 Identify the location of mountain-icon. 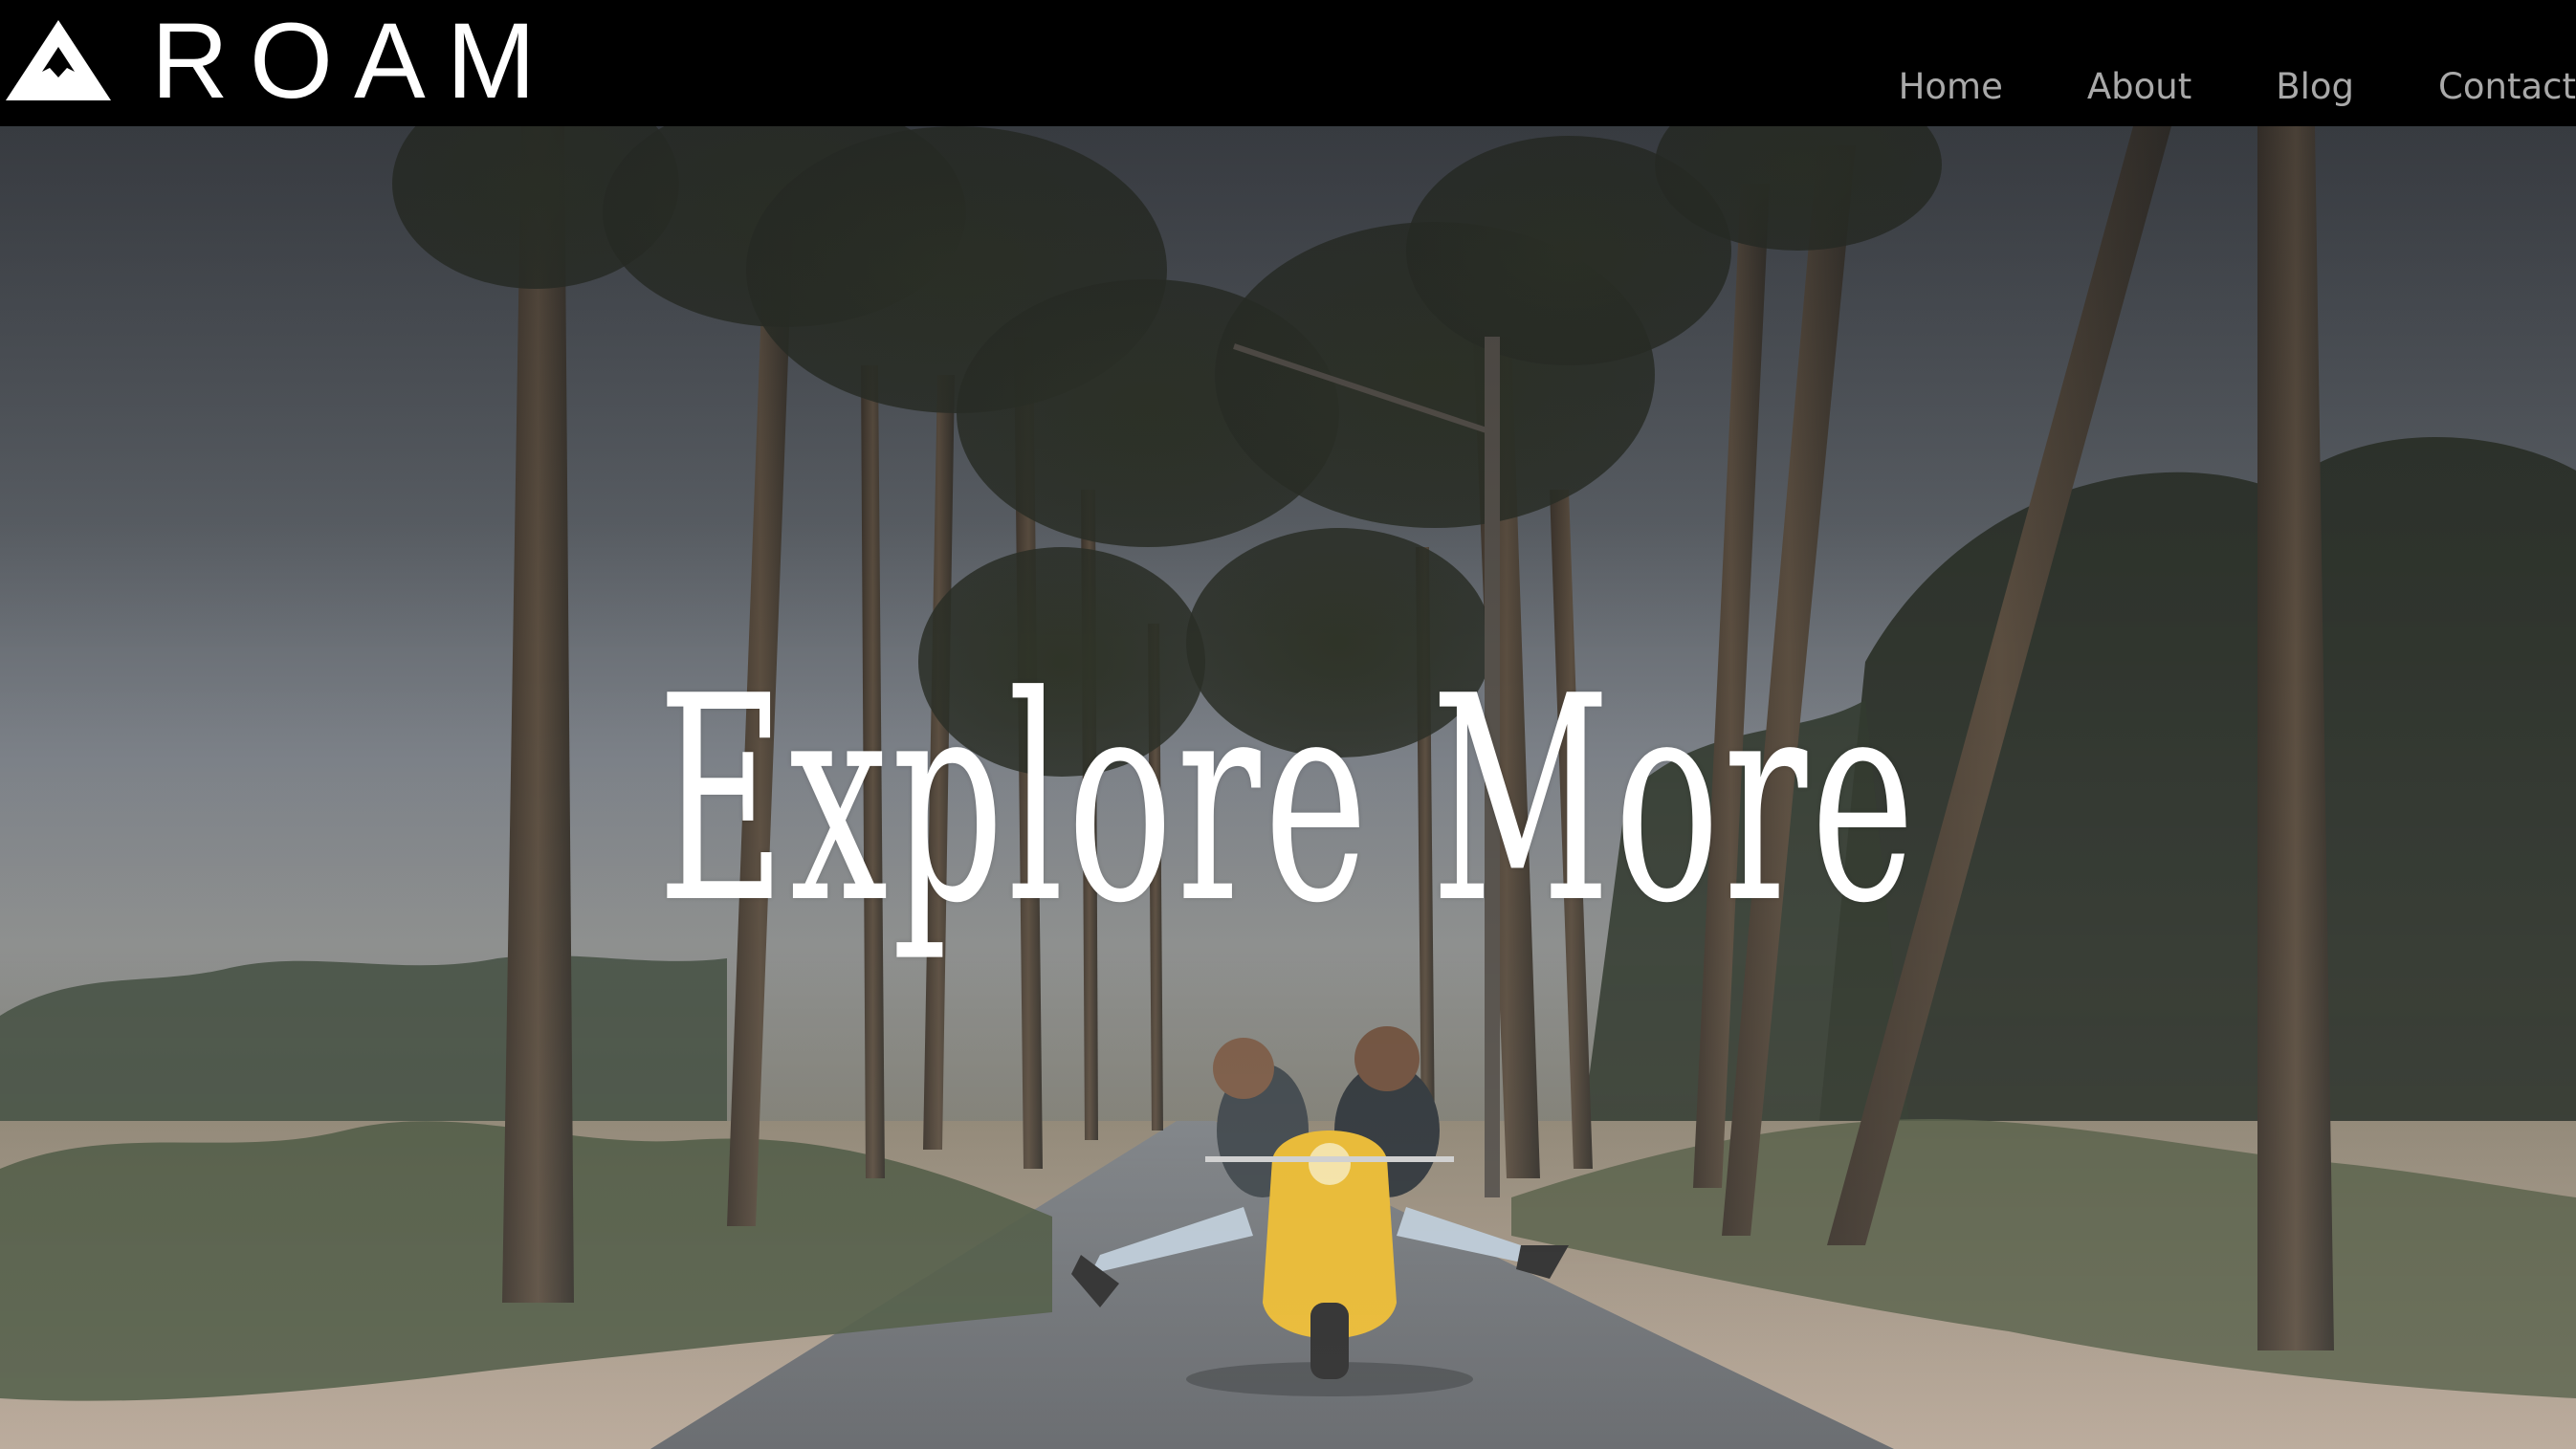
(58, 60).